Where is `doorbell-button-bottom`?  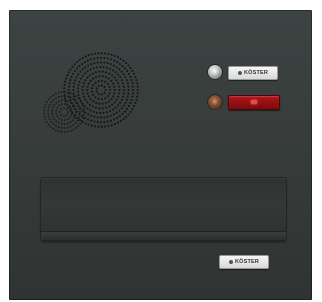 doorbell-button-bottom is located at coordinates (215, 102).